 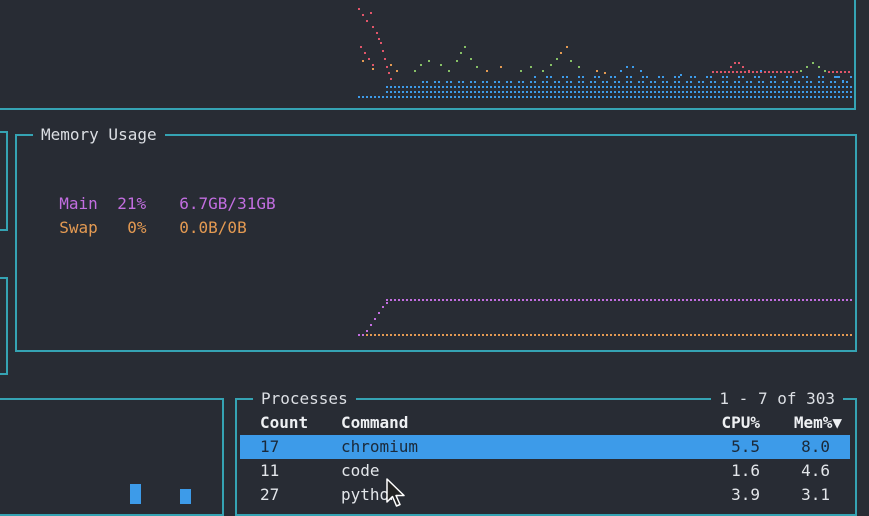 I want to click on memory-usage-title: Memory Usage, so click(x=99, y=135).